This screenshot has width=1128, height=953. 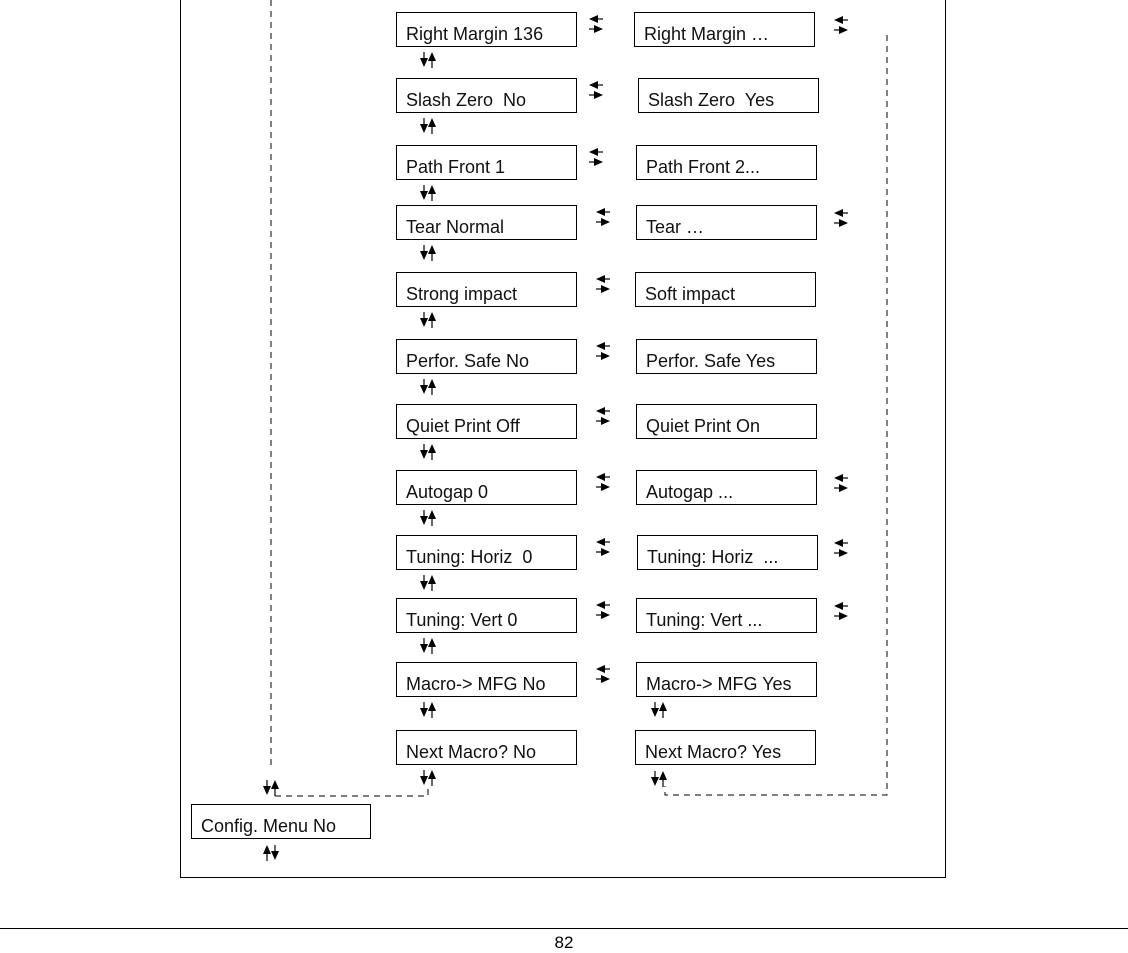 I want to click on footer-rule, so click(x=564, y=928).